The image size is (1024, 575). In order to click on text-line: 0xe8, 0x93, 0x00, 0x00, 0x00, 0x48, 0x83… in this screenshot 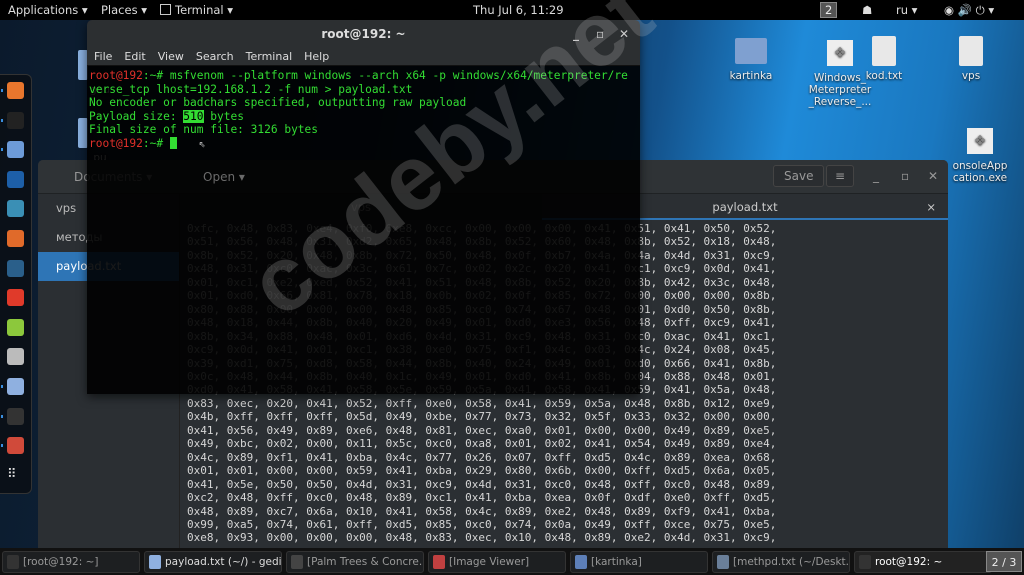, I will do `click(482, 538)`.